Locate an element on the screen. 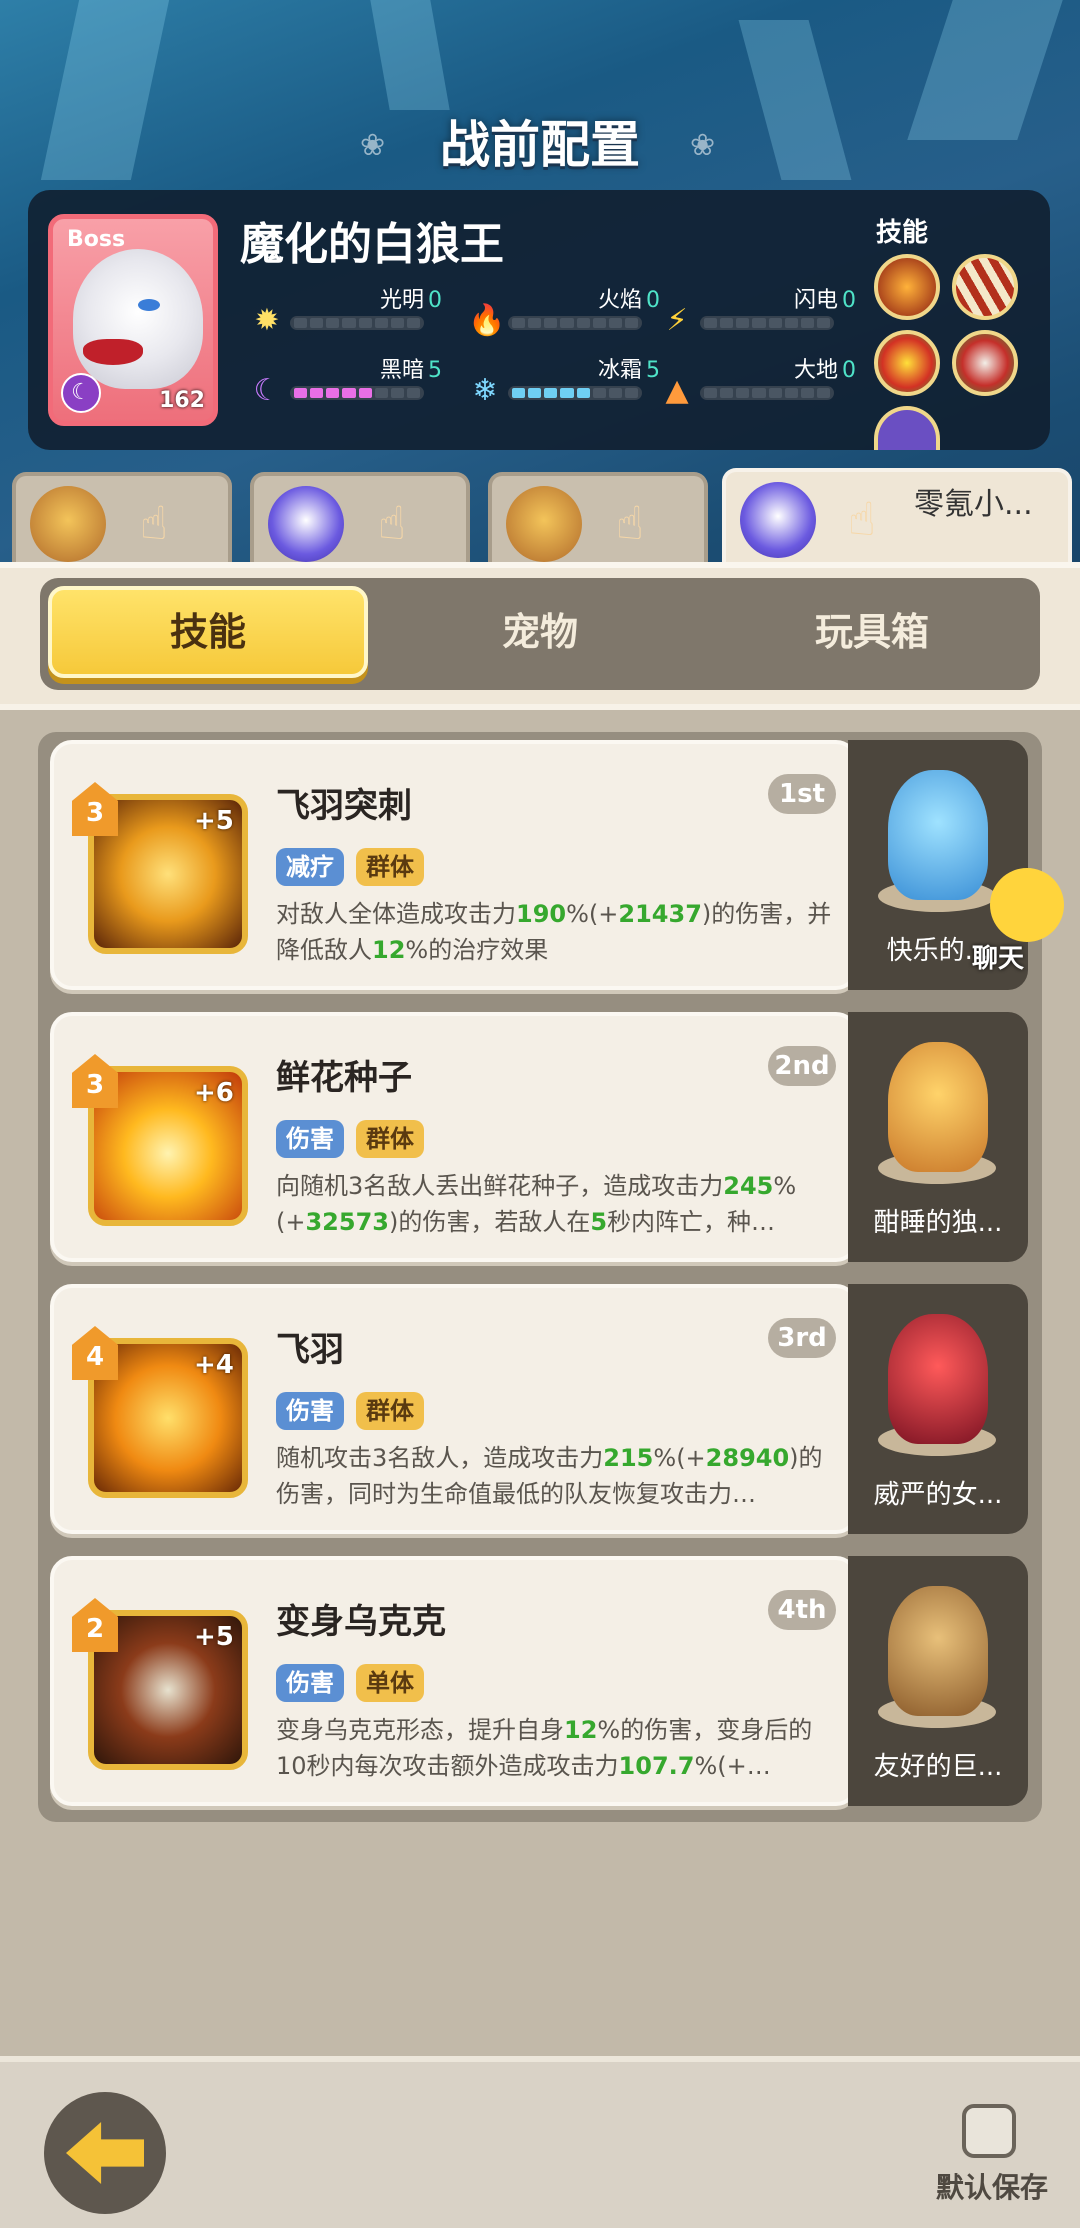 The width and height of the screenshot is (1080, 2228). tab-skills: 技能 is located at coordinates (208, 632).